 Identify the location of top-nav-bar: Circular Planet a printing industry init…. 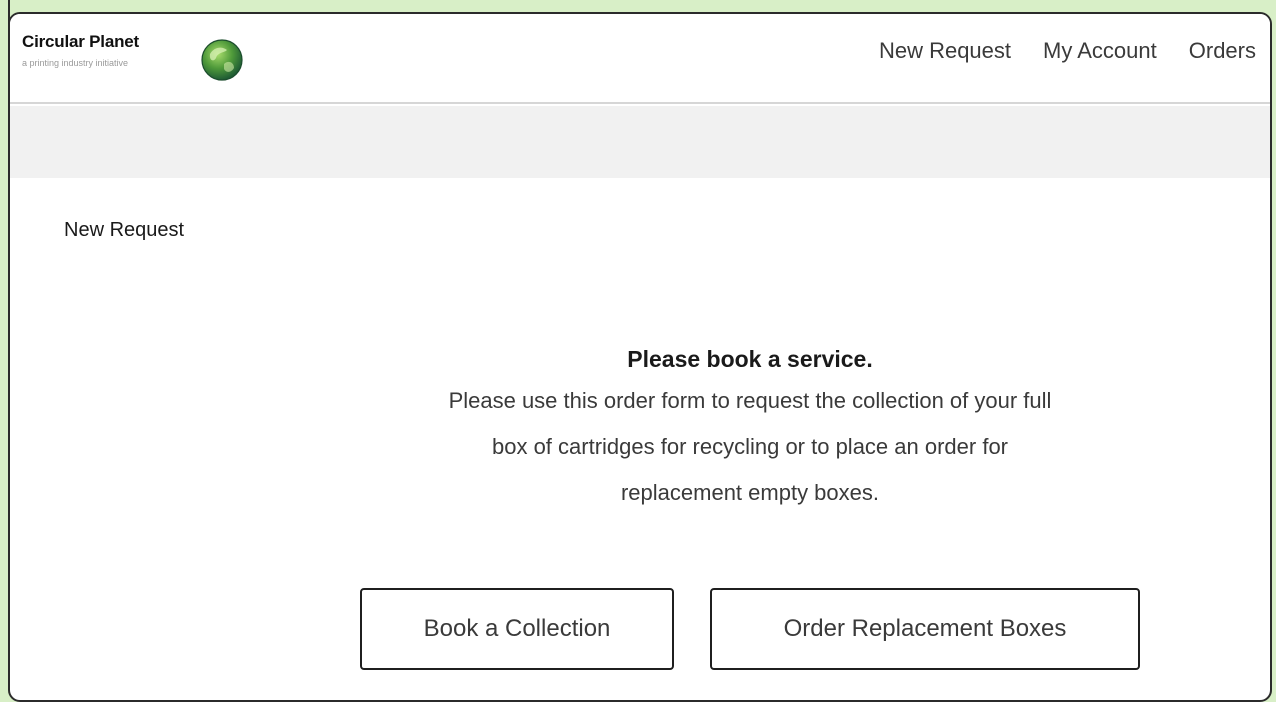
(640, 59).